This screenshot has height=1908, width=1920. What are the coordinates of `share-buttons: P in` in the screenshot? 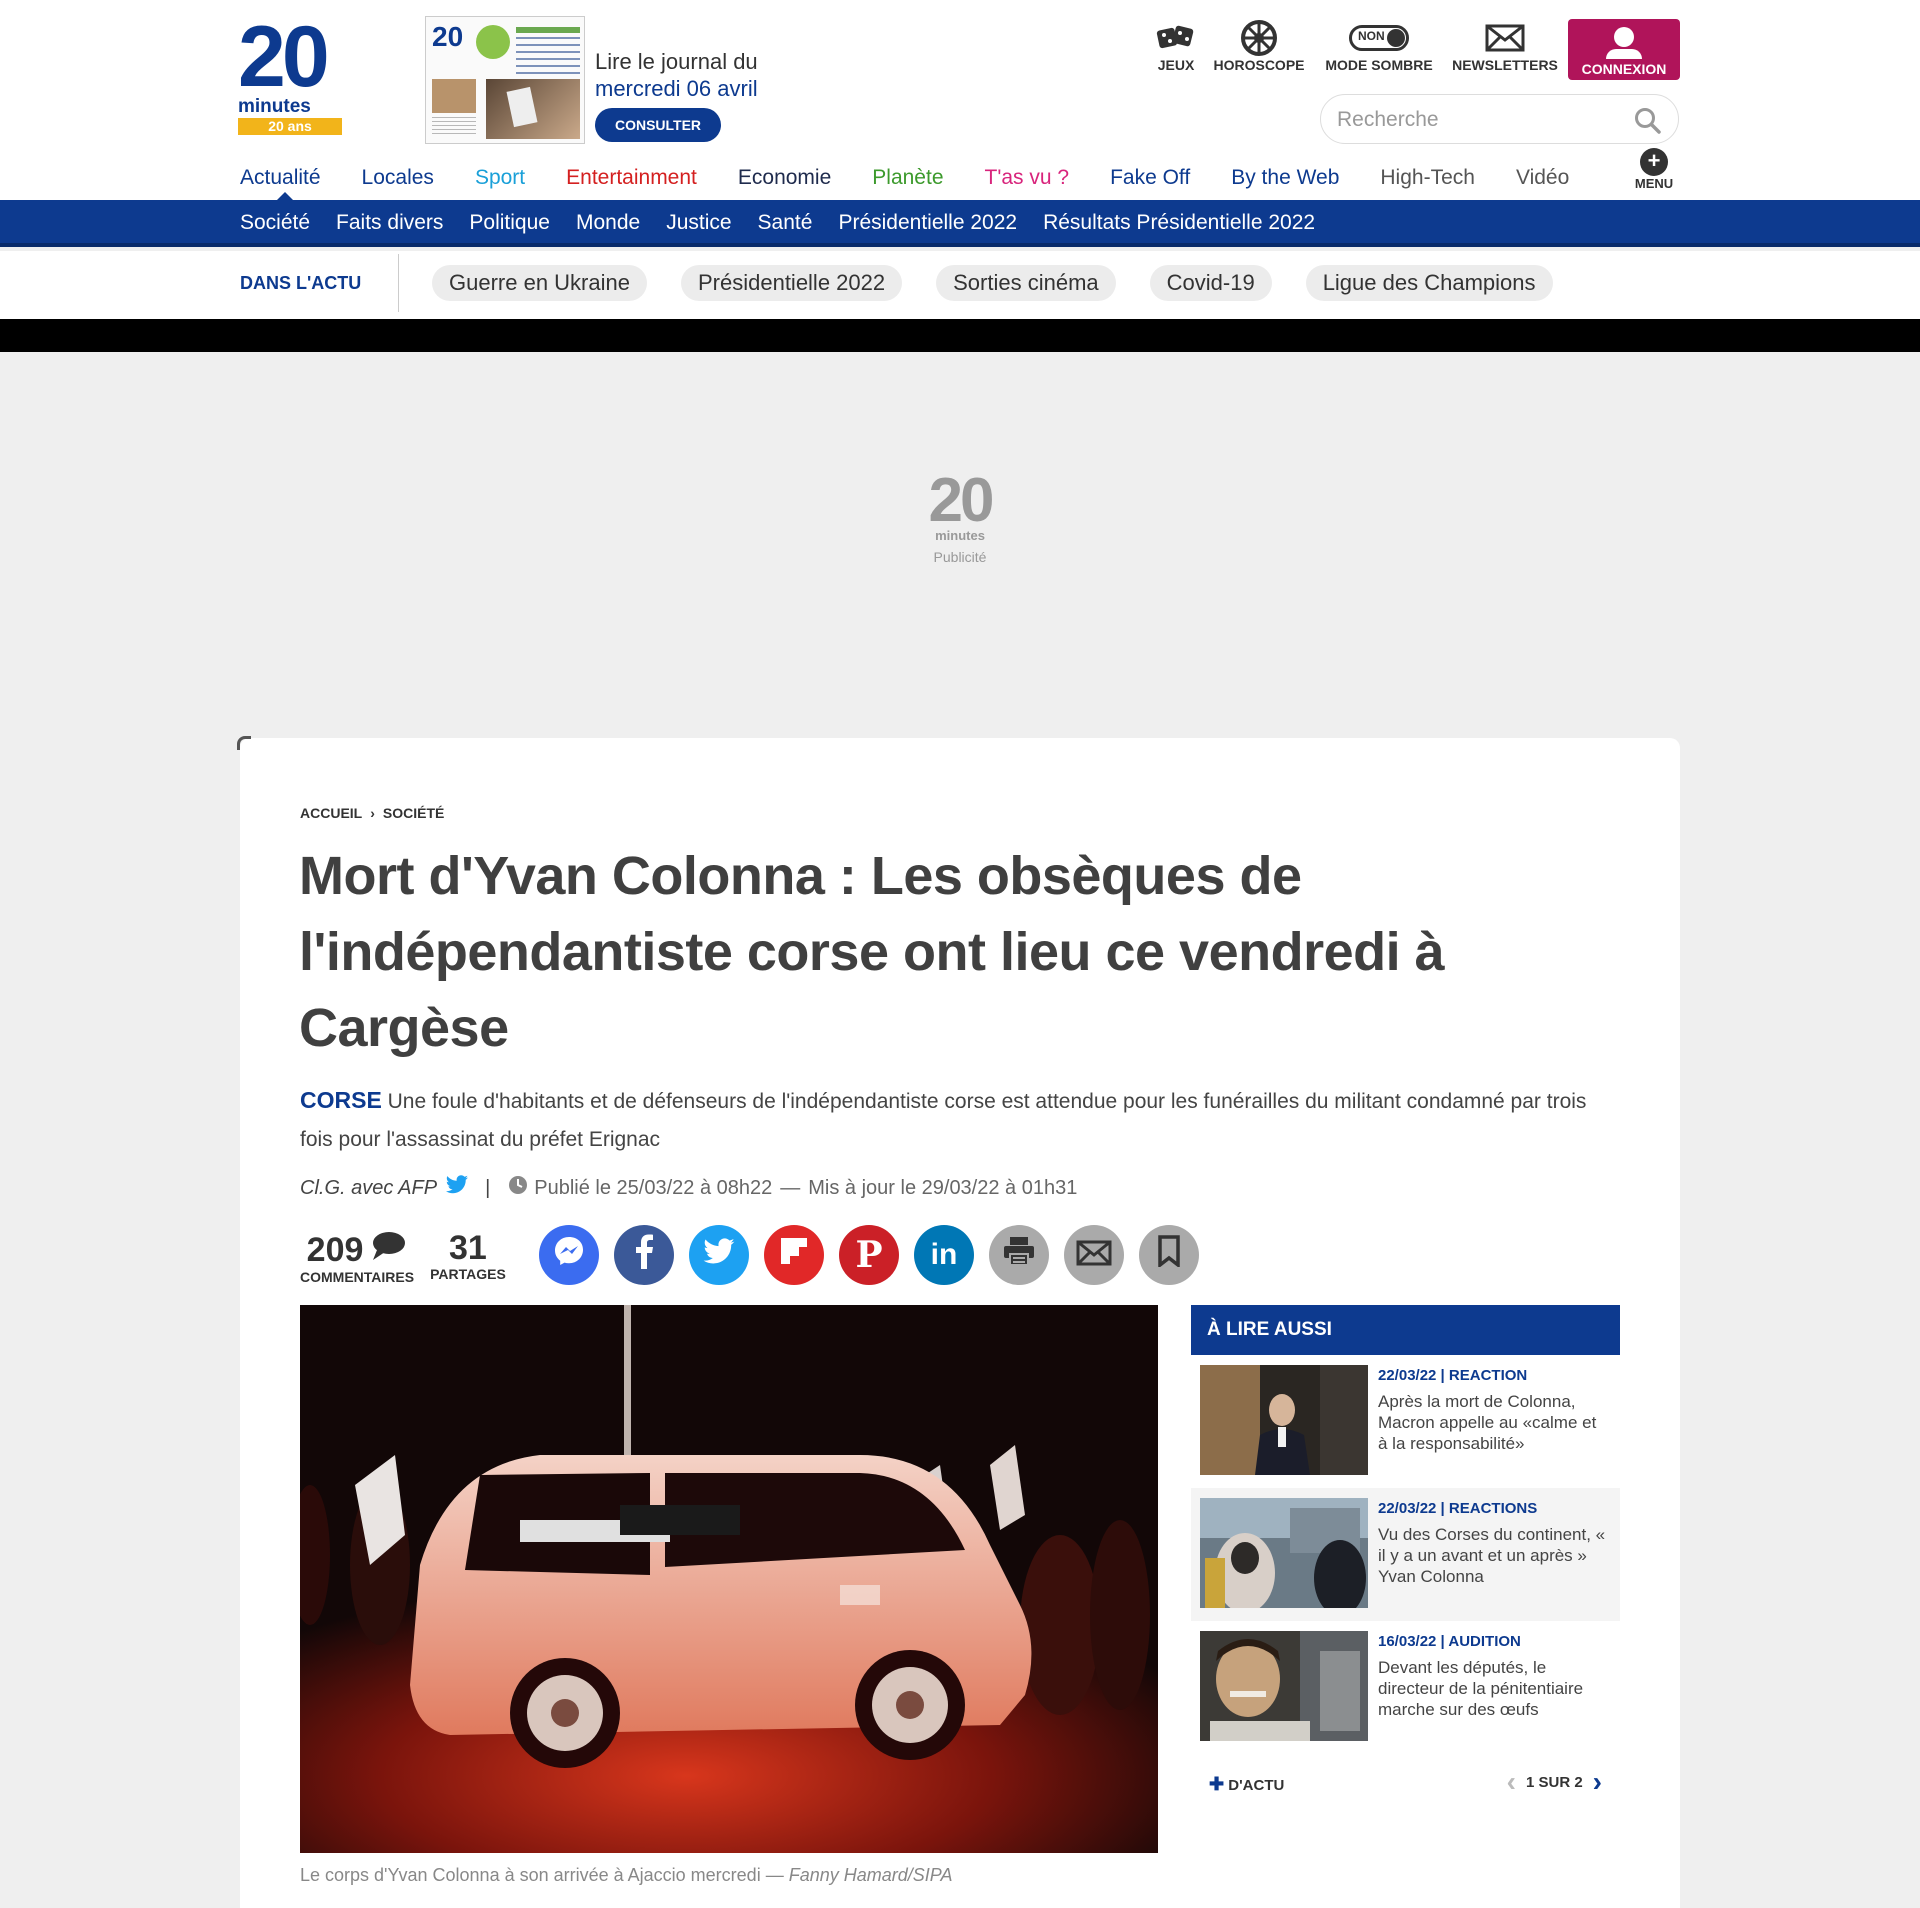 It's located at (876, 1255).